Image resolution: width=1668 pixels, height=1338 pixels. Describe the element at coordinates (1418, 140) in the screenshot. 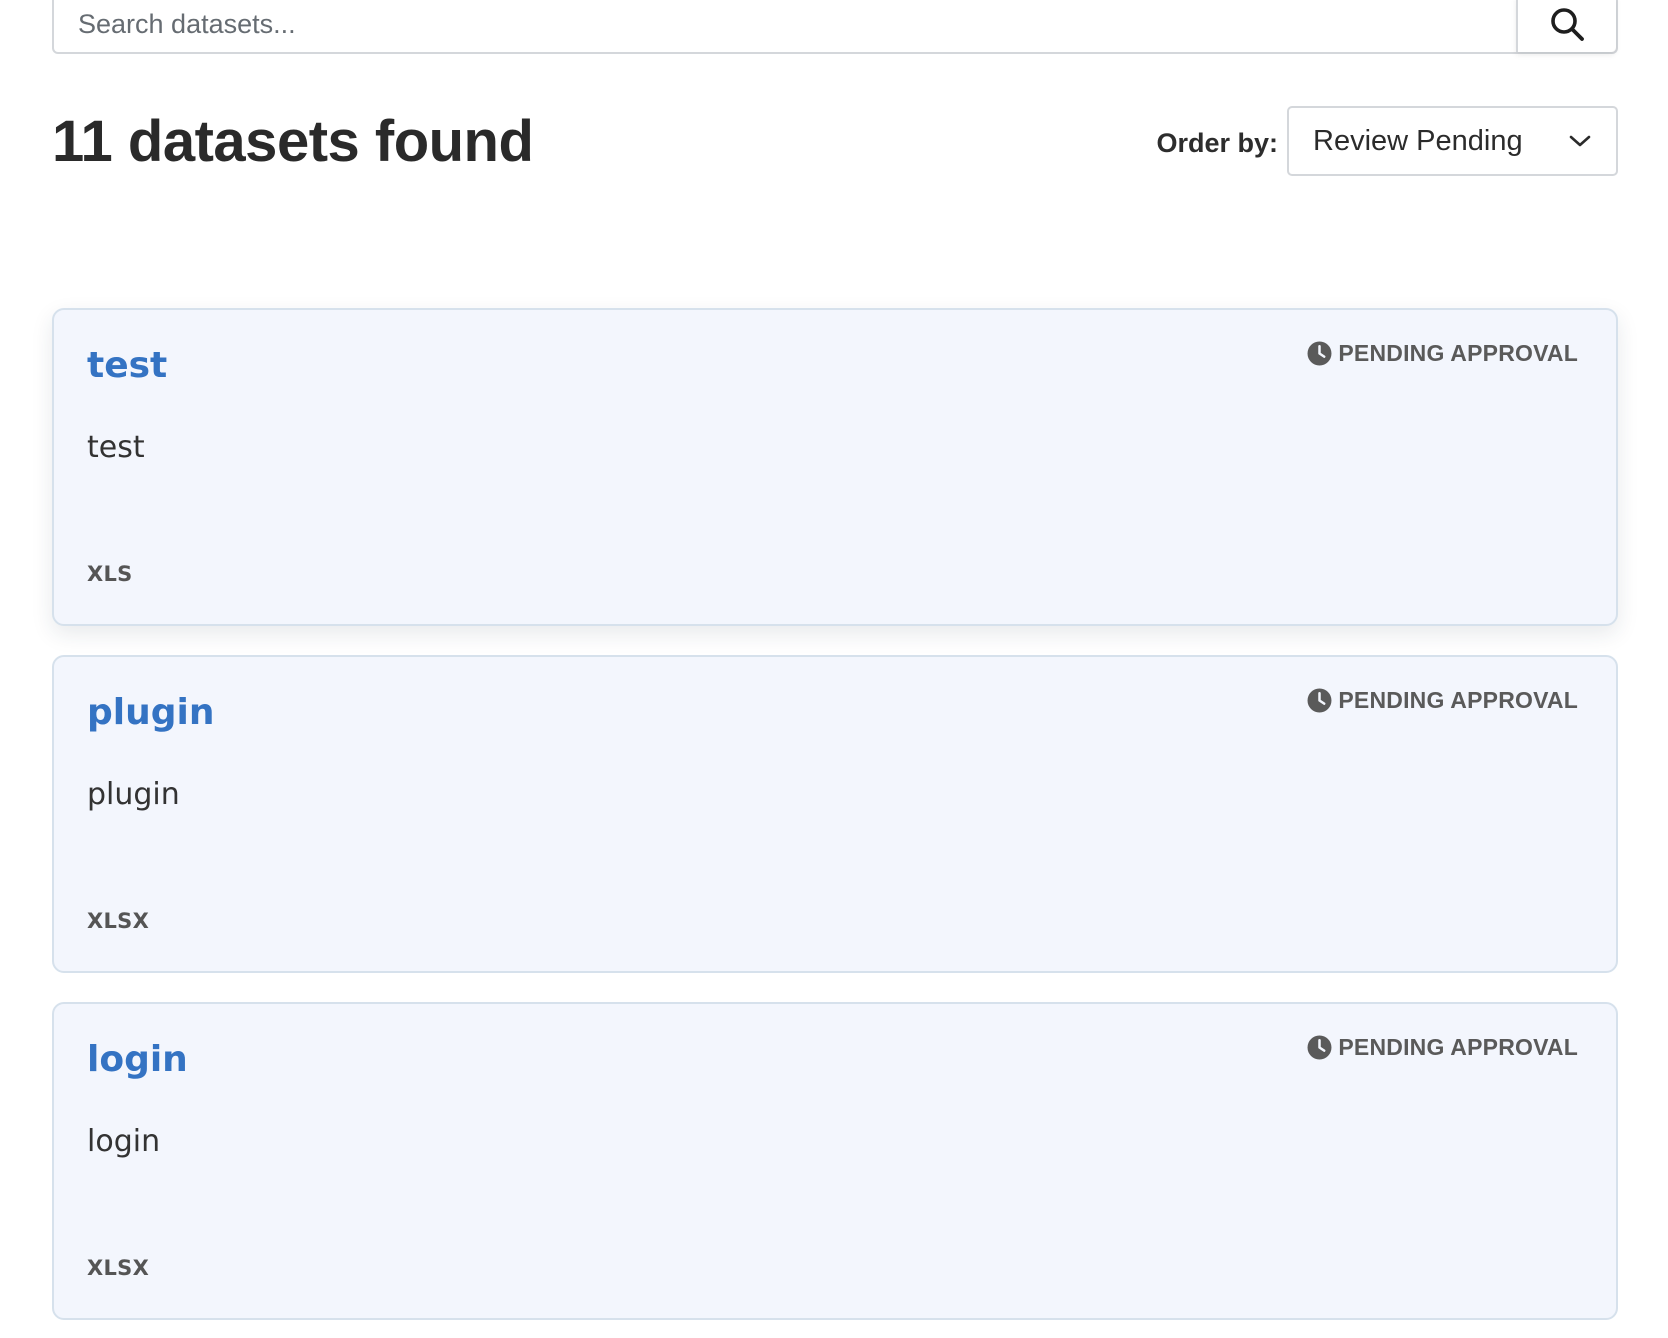

I see `order-by-selected-value: Review Pending` at that location.